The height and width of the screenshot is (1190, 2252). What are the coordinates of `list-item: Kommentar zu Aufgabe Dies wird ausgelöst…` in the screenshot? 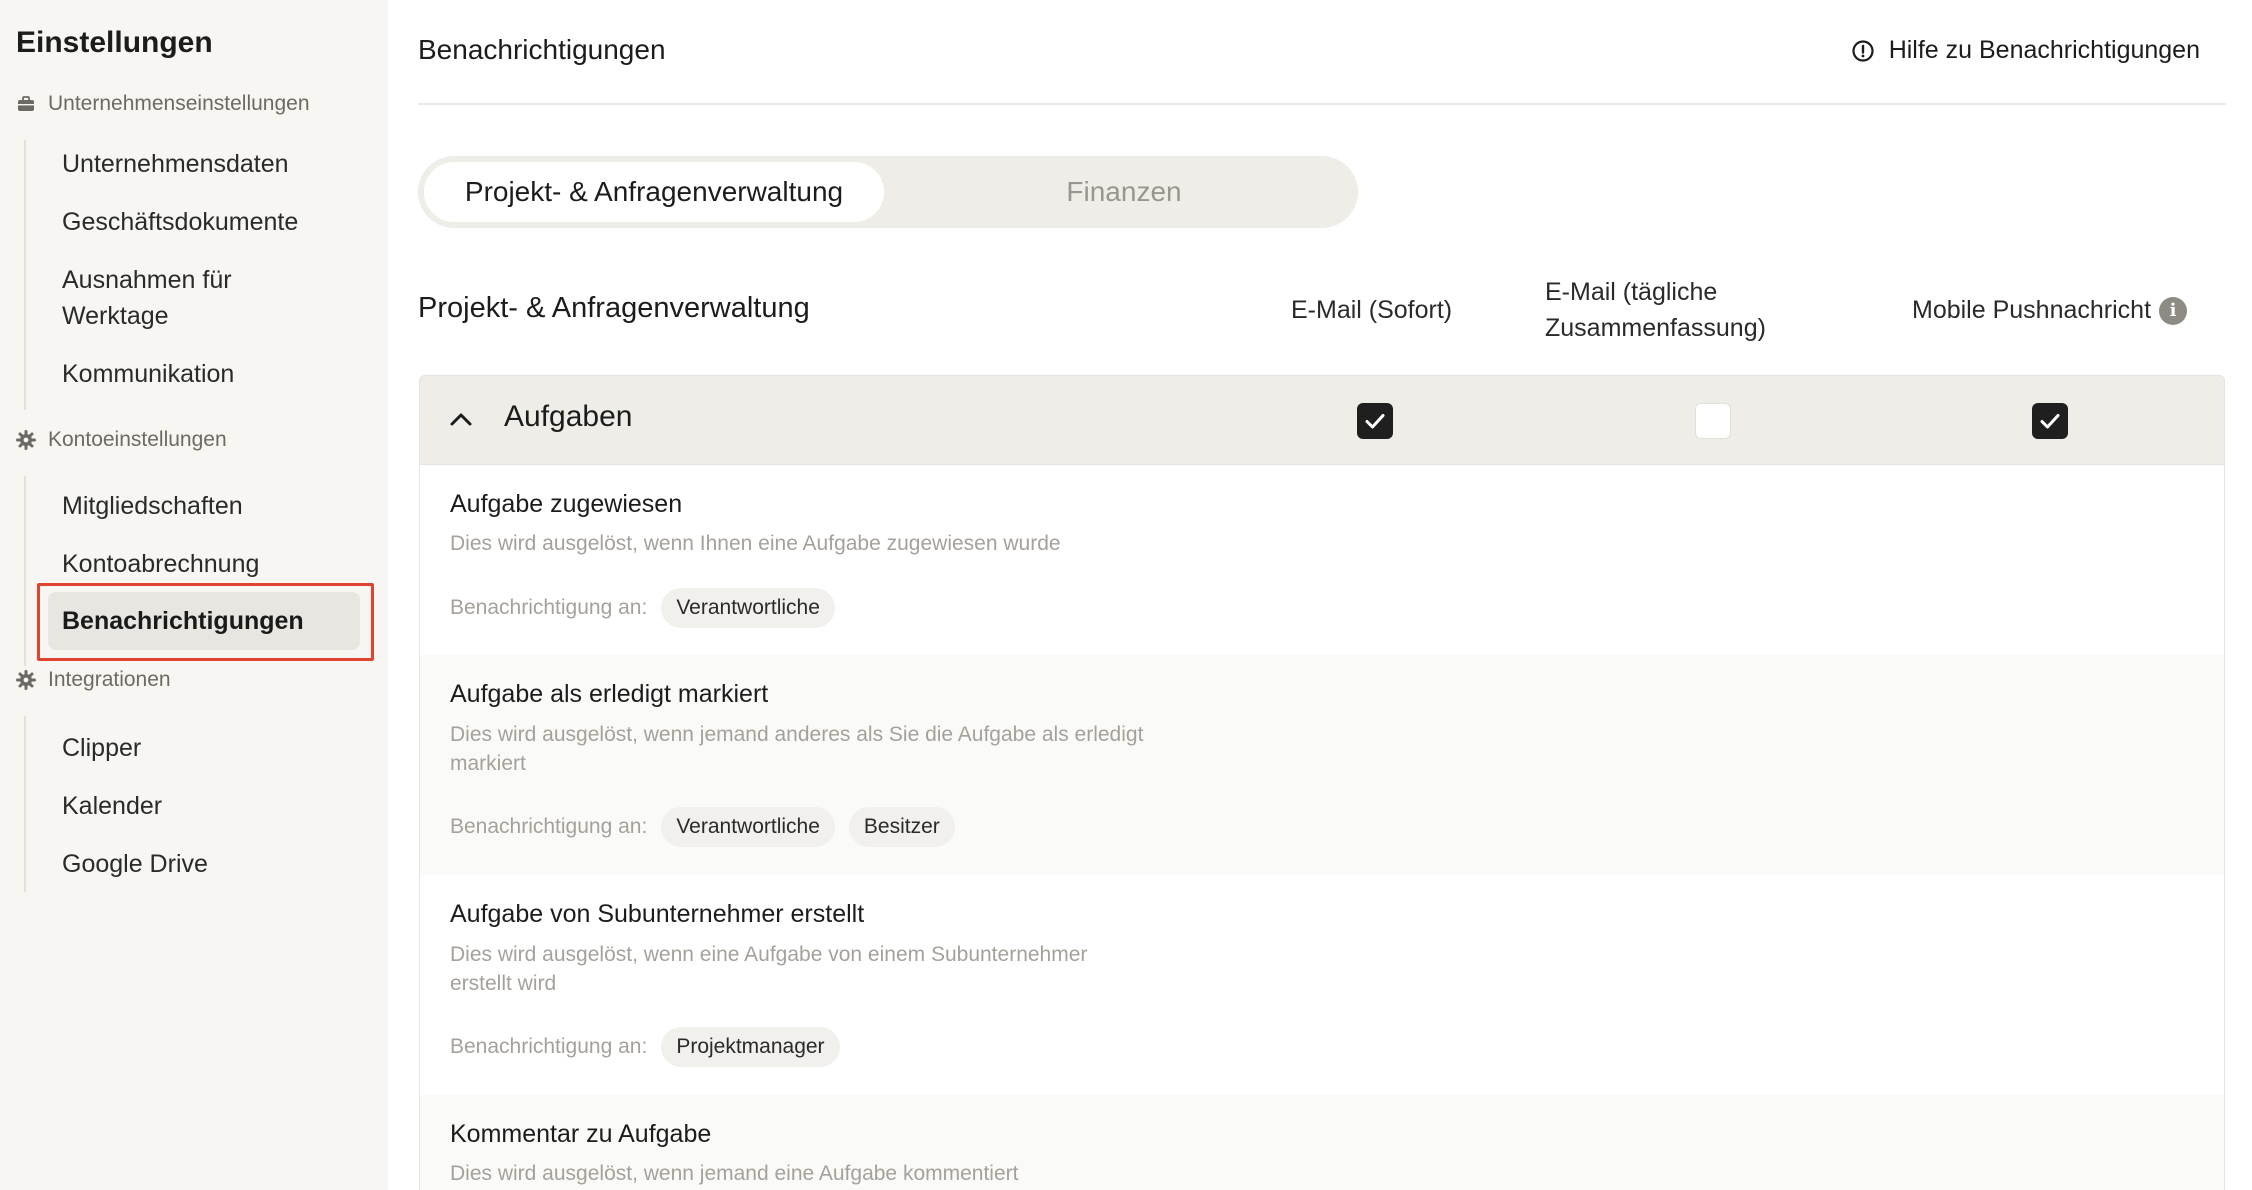 It's located at (1322, 1142).